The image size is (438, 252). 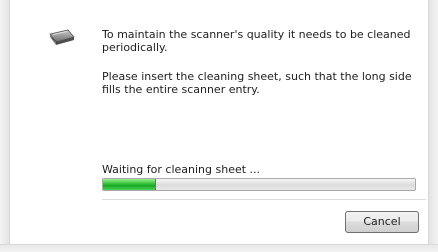 What do you see at coordinates (62, 37) in the screenshot?
I see `scanner-icon` at bounding box center [62, 37].